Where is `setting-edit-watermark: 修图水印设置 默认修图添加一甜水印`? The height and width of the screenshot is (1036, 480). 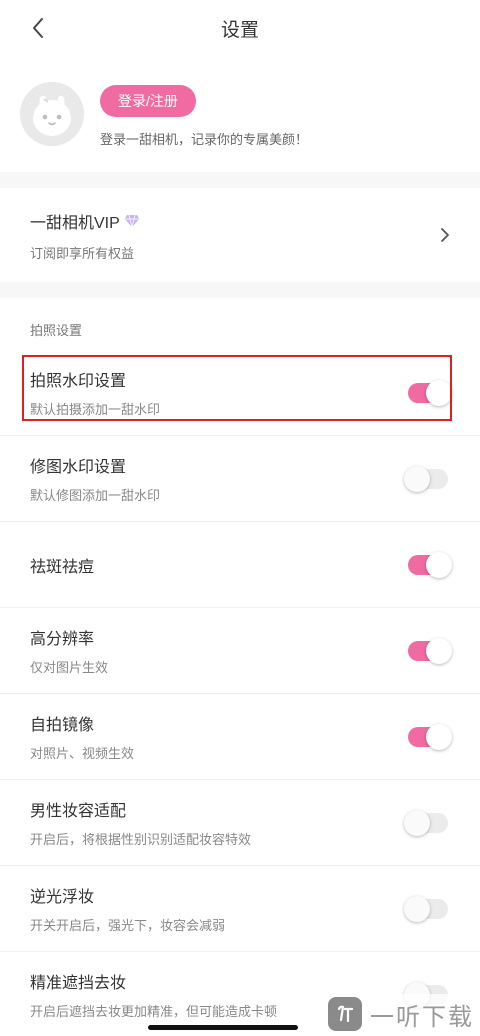 setting-edit-watermark: 修图水印设置 默认修图添加一甜水印 is located at coordinates (240, 479).